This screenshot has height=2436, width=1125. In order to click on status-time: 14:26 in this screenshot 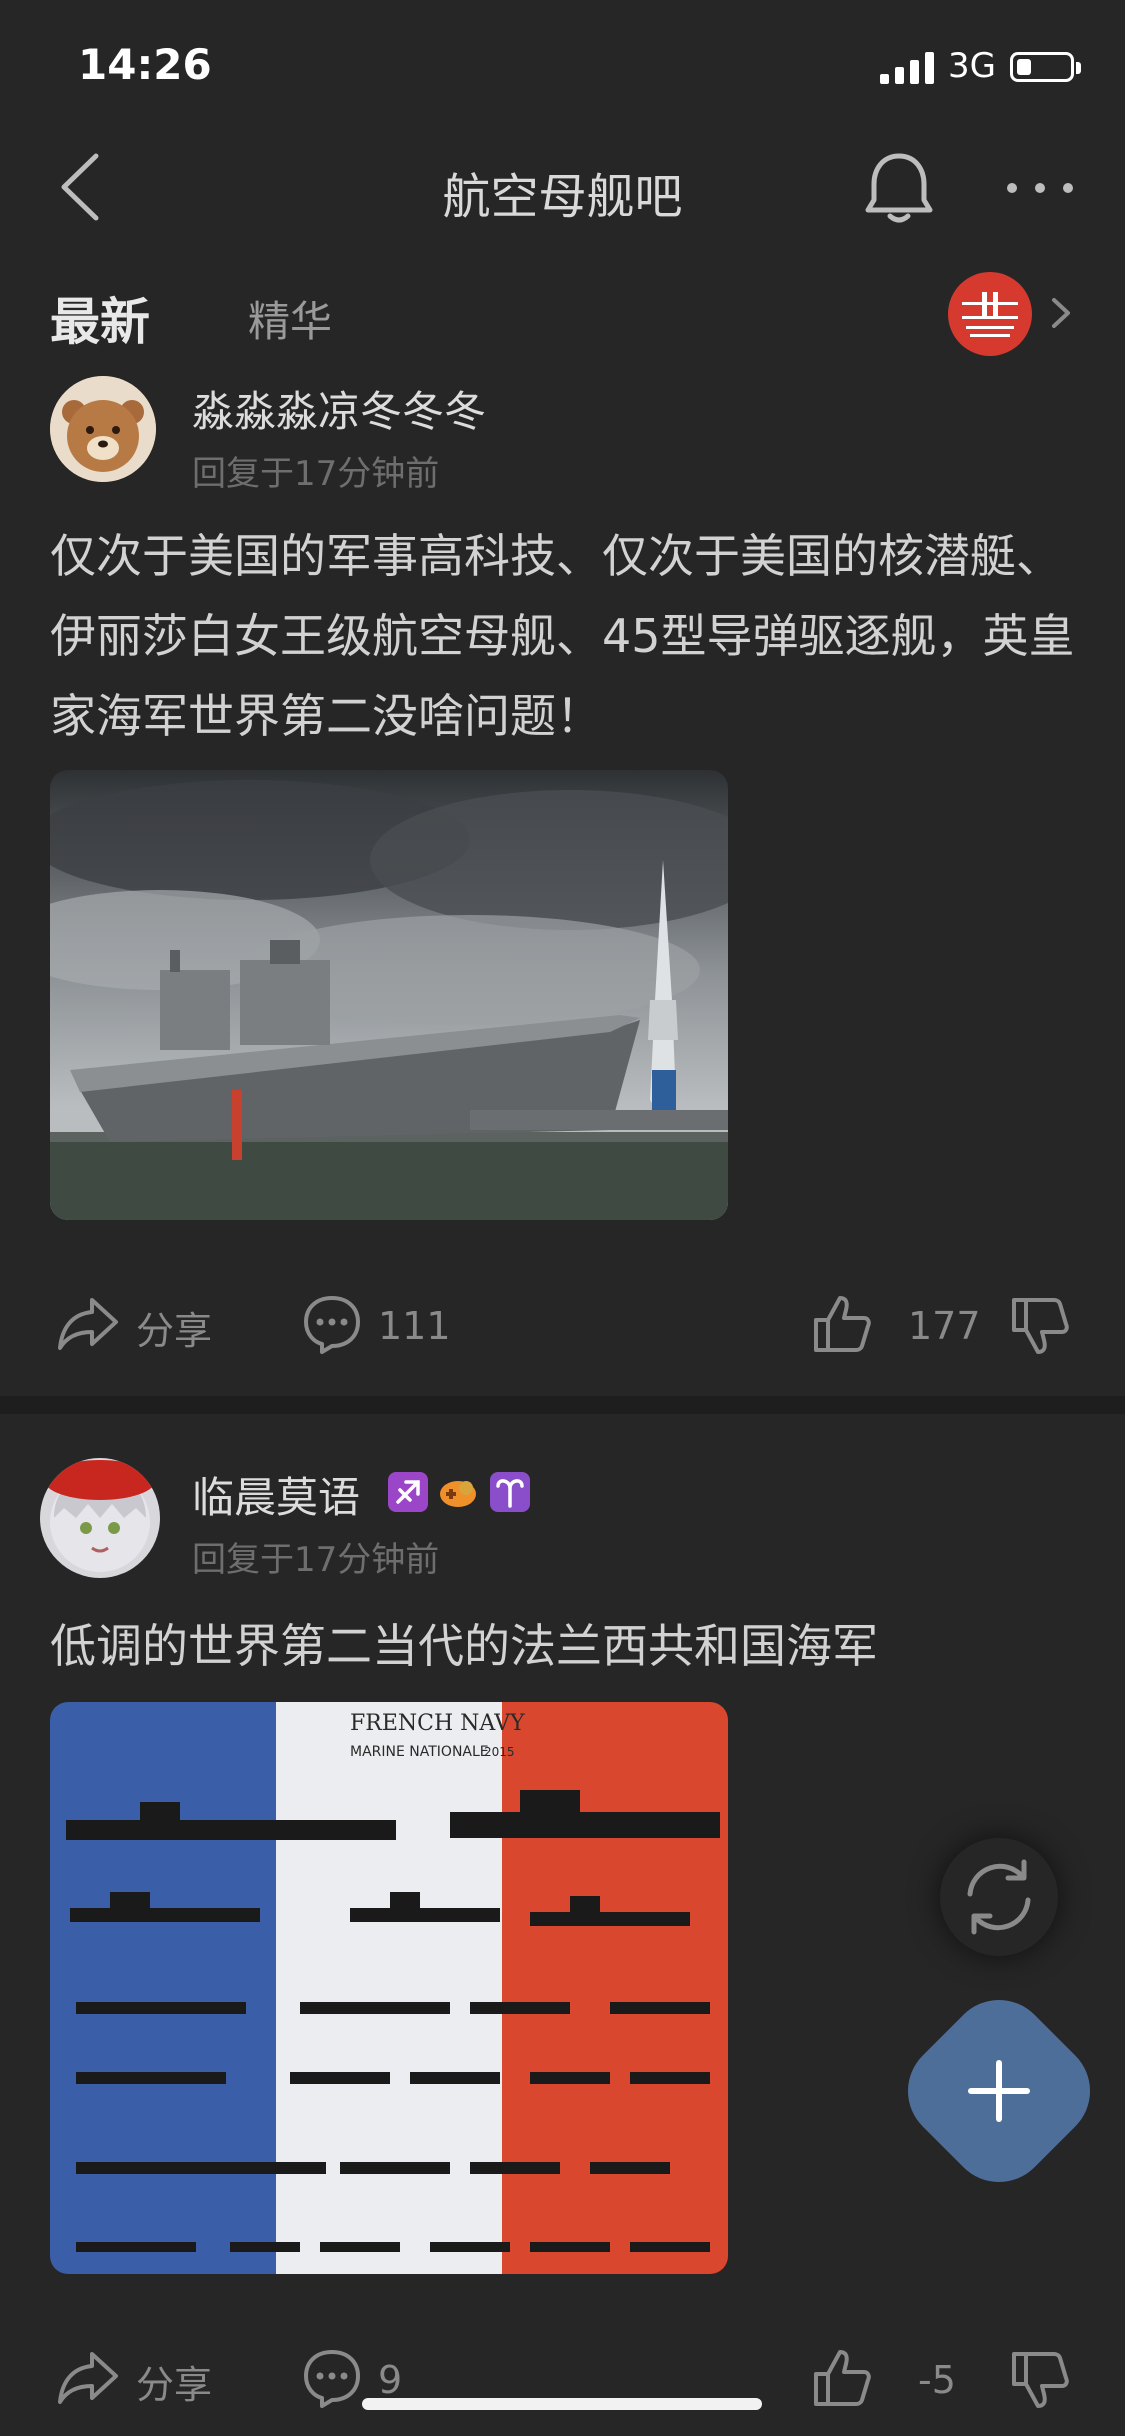, I will do `click(145, 64)`.